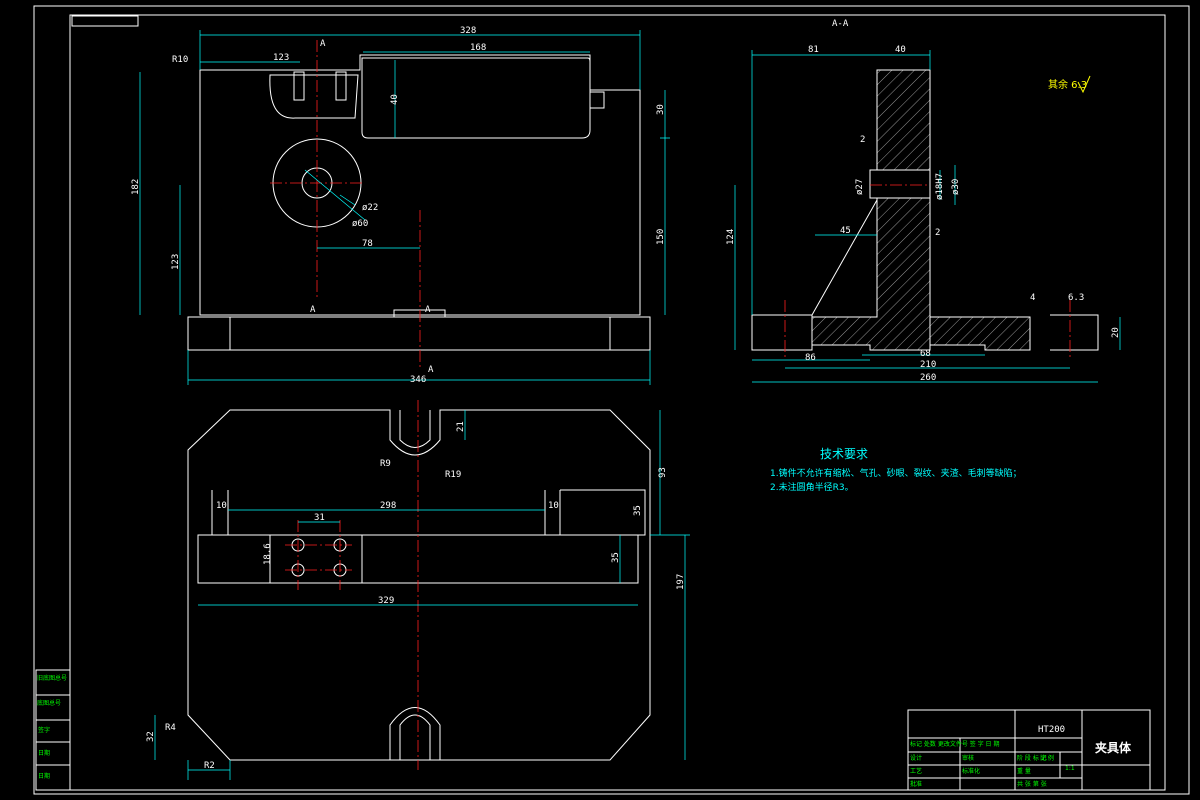  Describe the element at coordinates (661, 237) in the screenshot. I see `dim-front-8: 150` at that location.